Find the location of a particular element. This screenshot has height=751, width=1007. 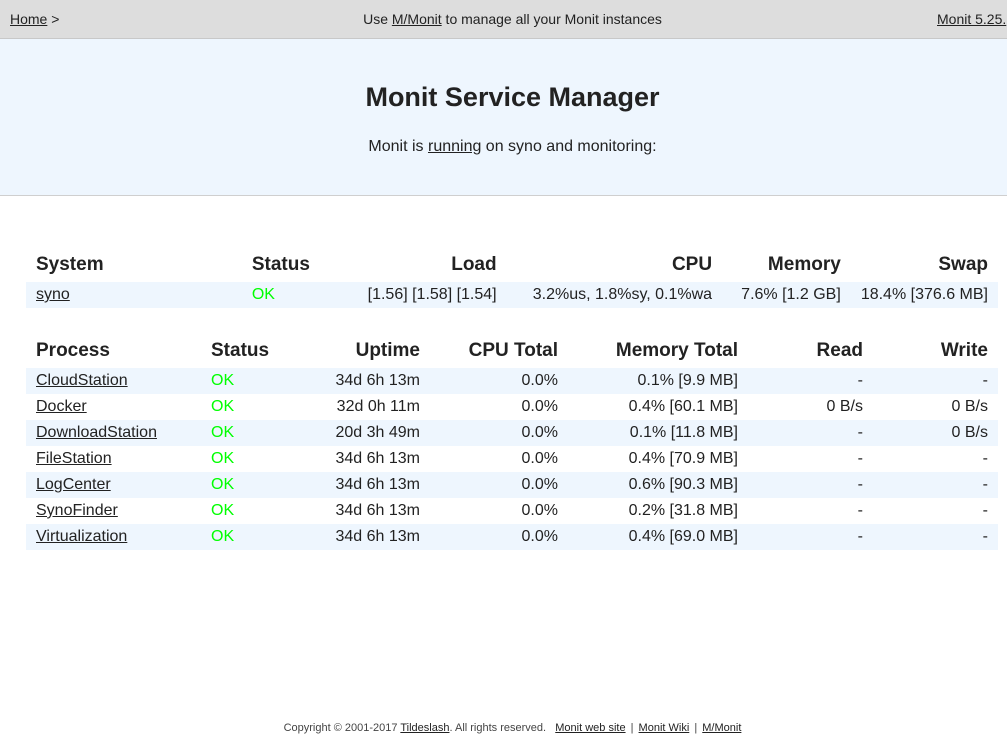

process-uptime: 32d 0h 11m is located at coordinates (378, 406).